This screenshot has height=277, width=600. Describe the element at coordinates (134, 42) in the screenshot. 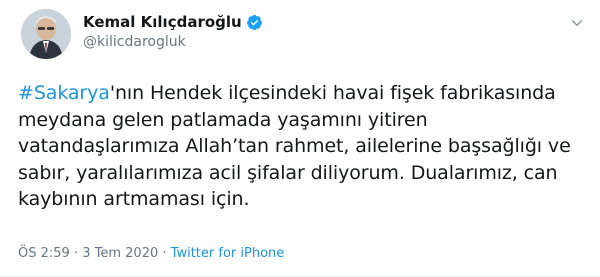

I see `author-handle: @kilicdarogluk` at that location.